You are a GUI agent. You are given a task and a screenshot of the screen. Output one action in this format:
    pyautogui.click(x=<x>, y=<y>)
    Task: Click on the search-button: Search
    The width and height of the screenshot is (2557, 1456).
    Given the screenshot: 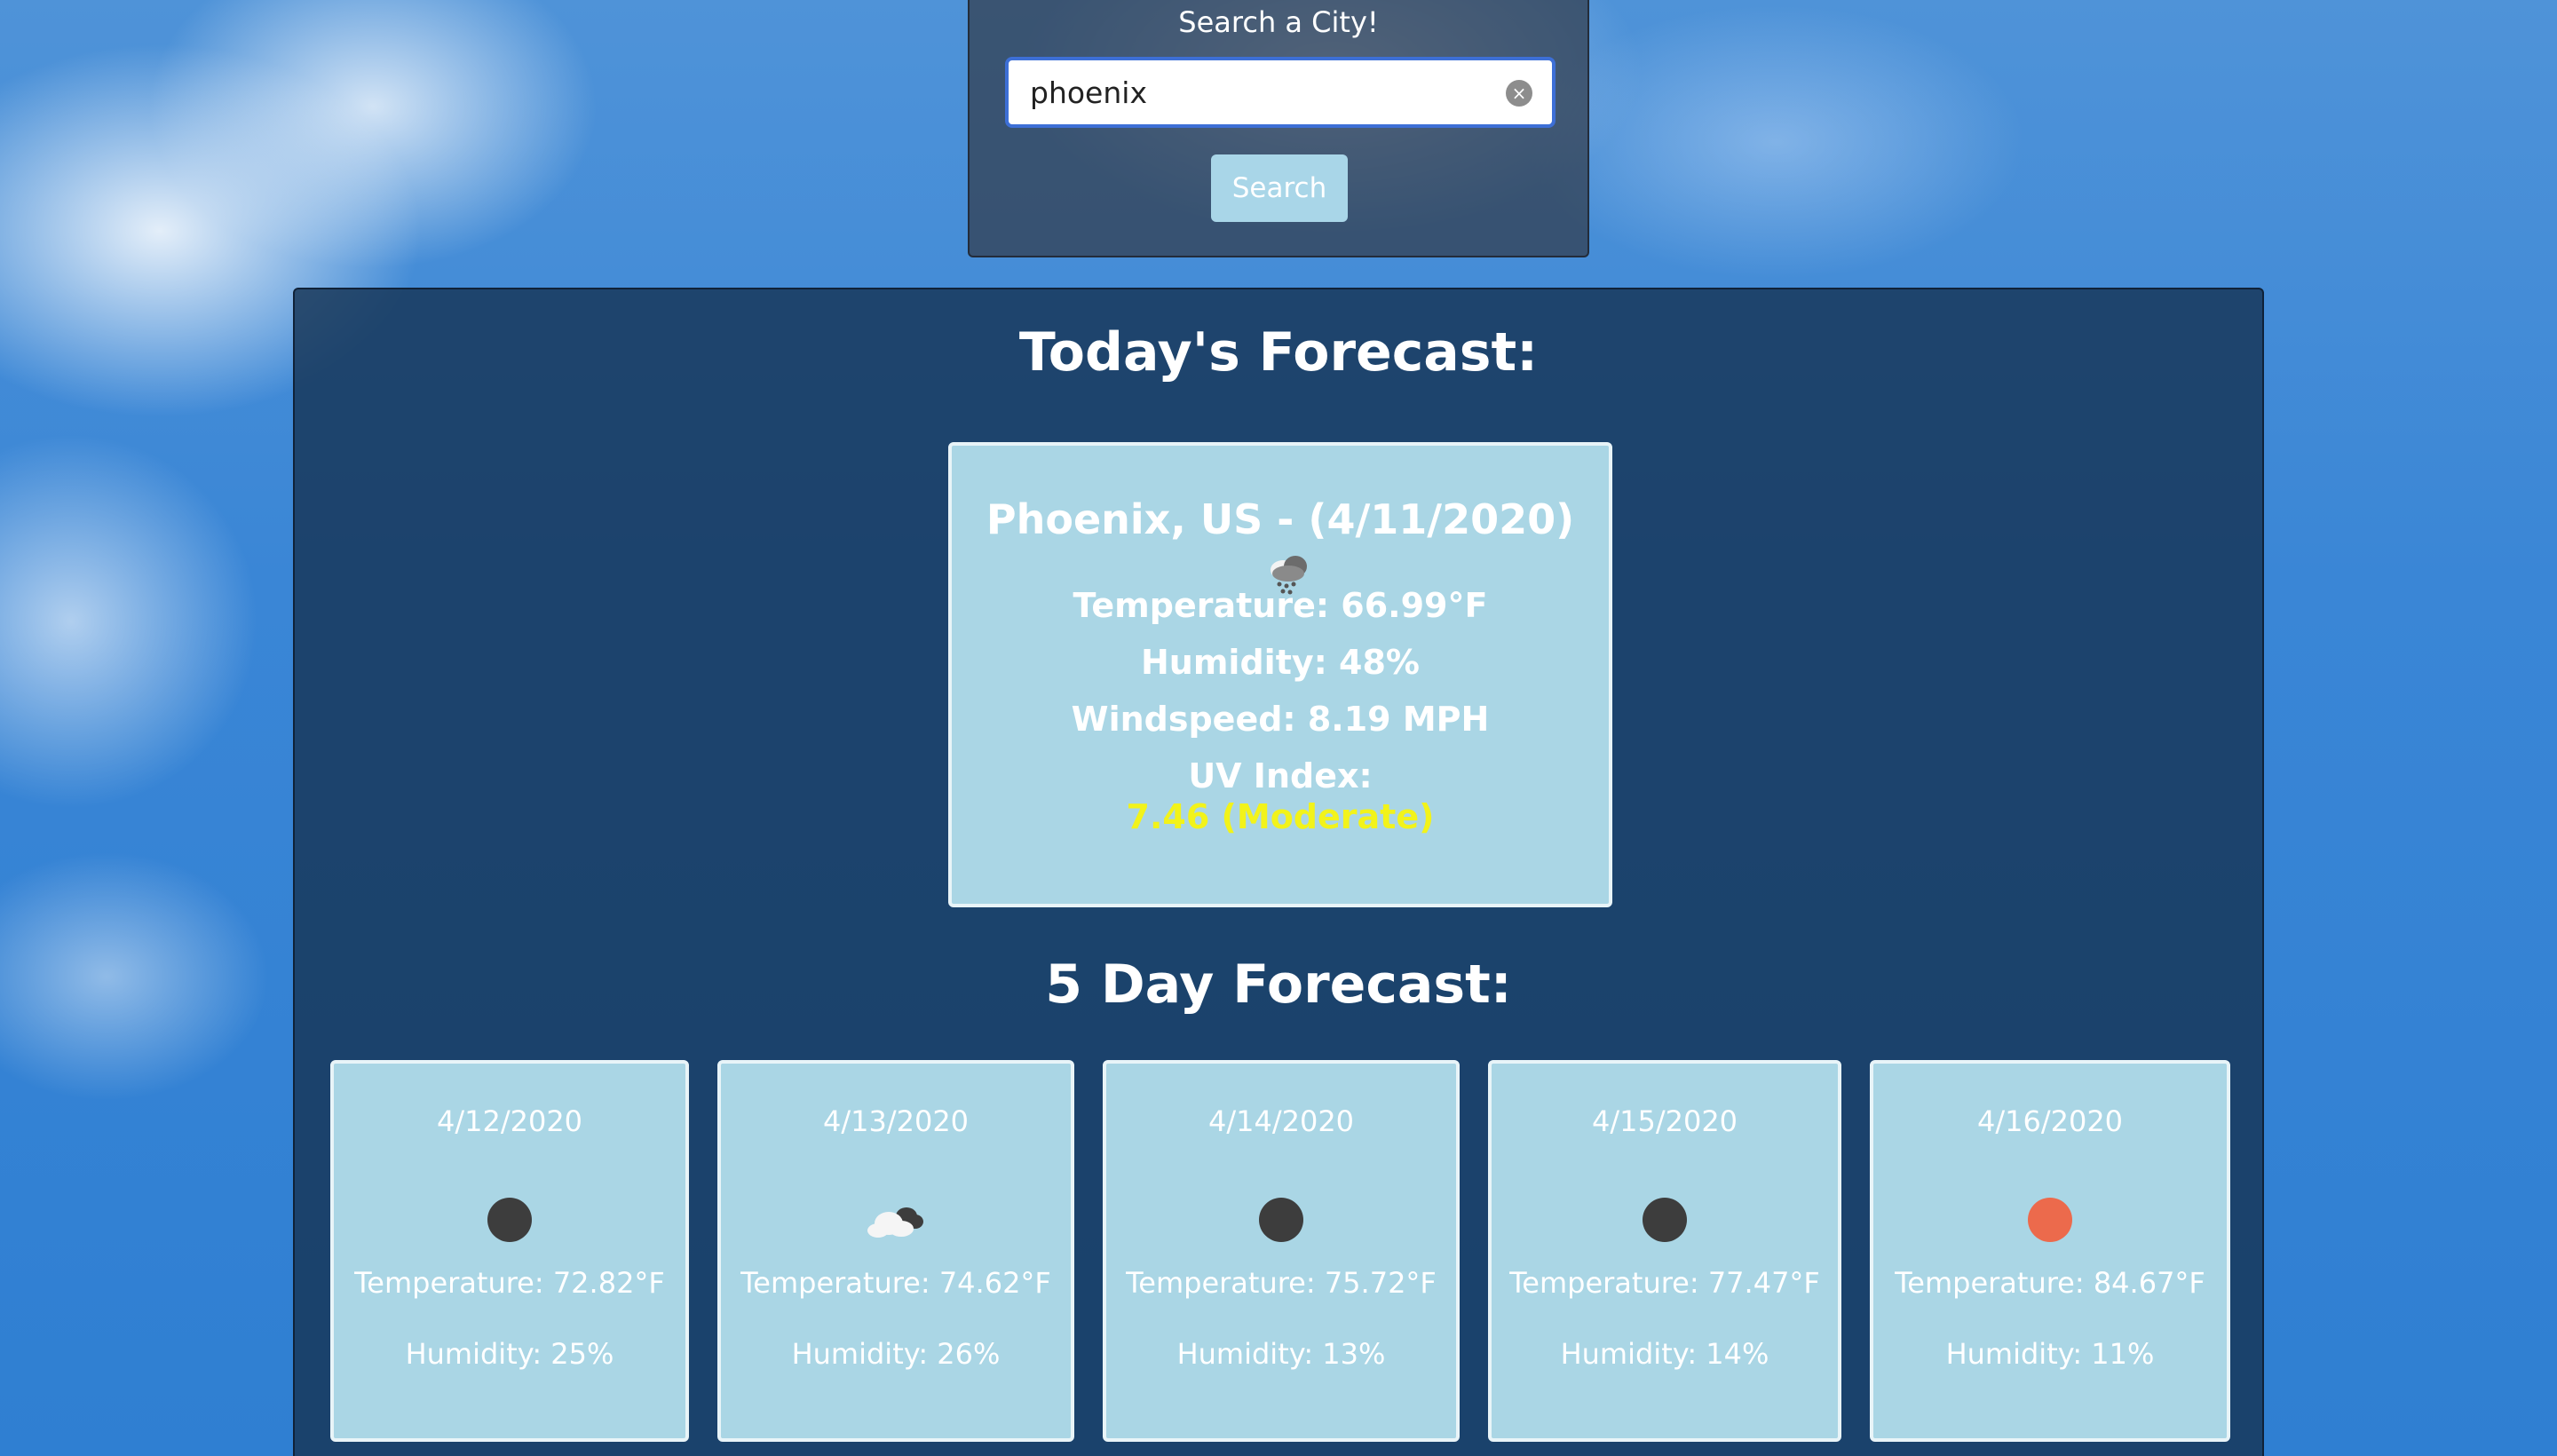 What is the action you would take?
    pyautogui.click(x=1279, y=188)
    